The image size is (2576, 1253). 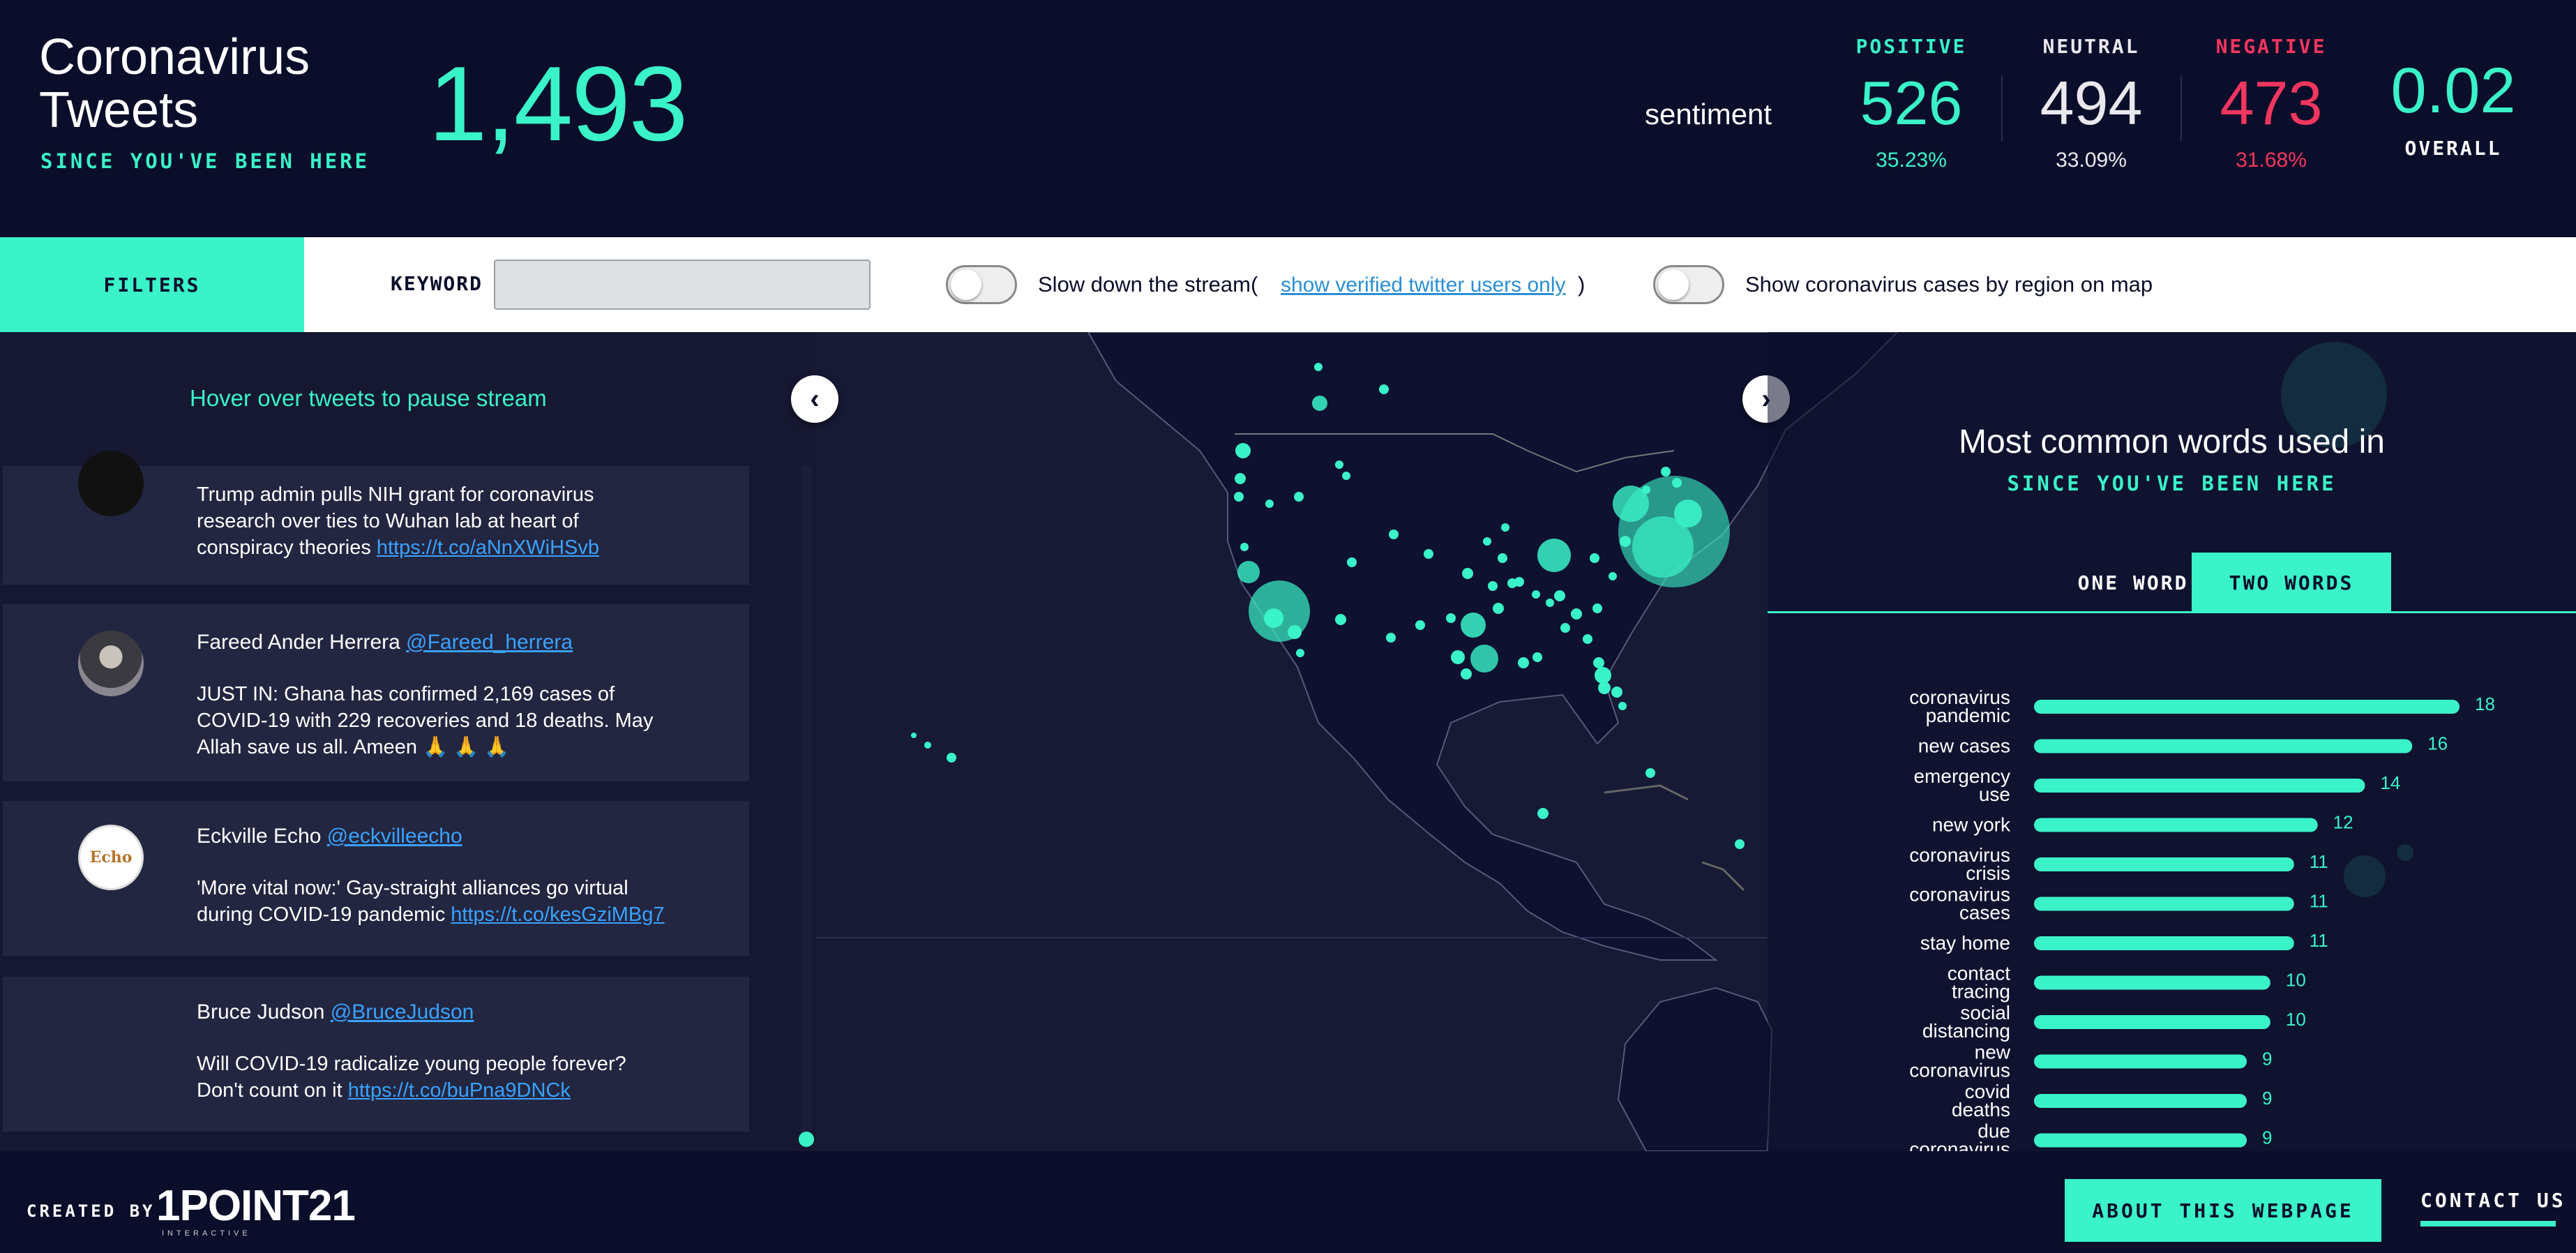 I want to click on neutral-stat: NEUTRAL 494 33.09%, so click(x=2091, y=104).